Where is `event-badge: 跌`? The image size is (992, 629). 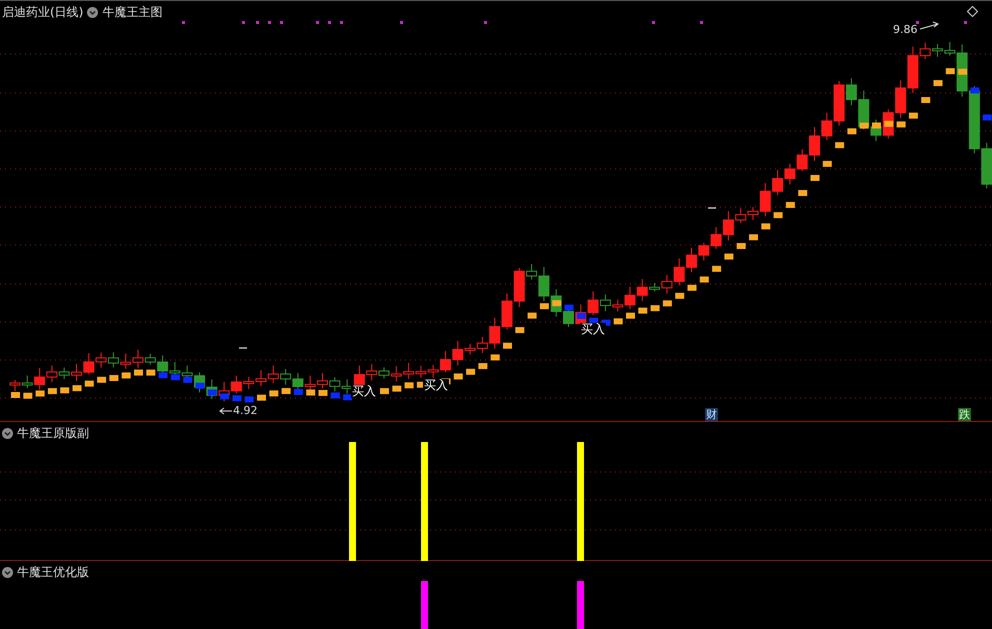
event-badge: 跌 is located at coordinates (964, 414).